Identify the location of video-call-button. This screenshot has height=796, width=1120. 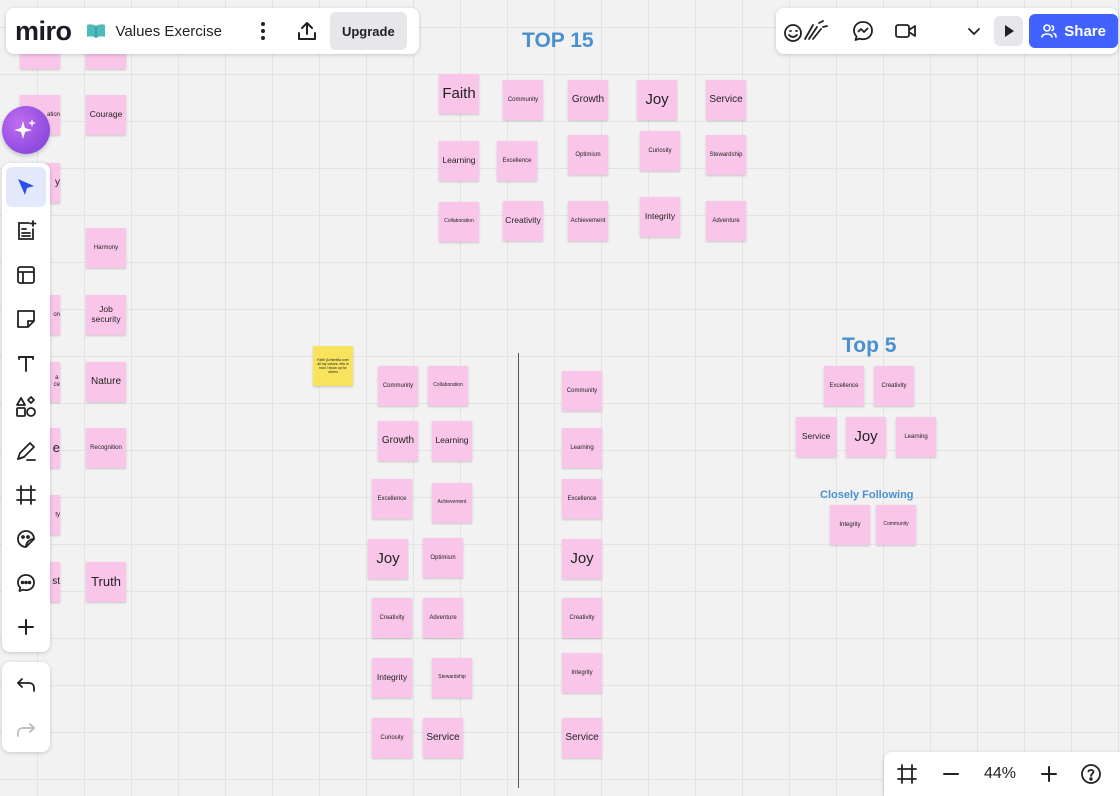
(906, 31).